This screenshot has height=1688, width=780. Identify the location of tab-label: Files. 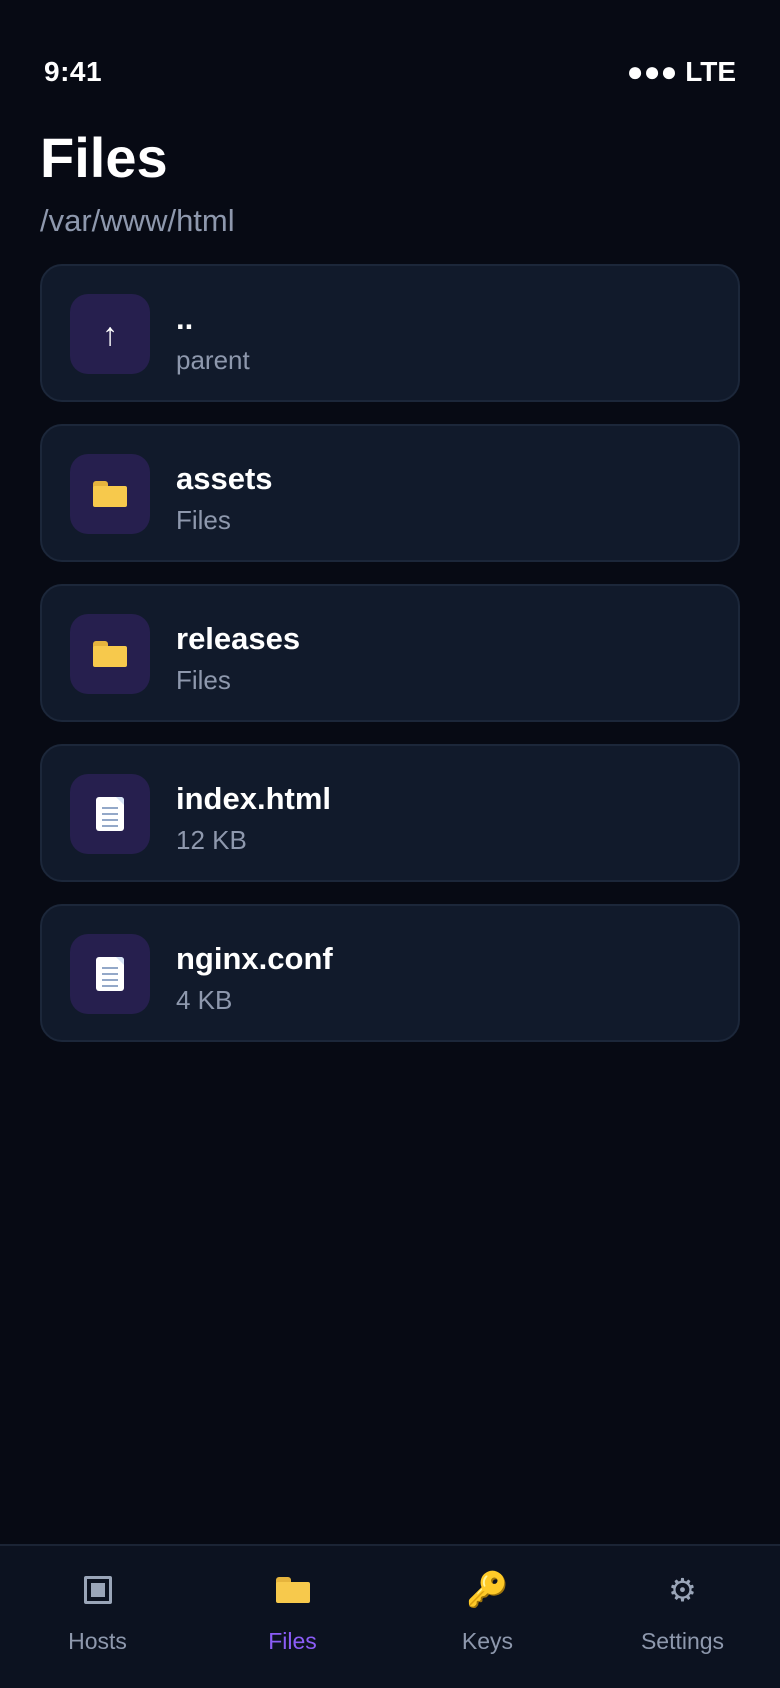
(292, 1641).